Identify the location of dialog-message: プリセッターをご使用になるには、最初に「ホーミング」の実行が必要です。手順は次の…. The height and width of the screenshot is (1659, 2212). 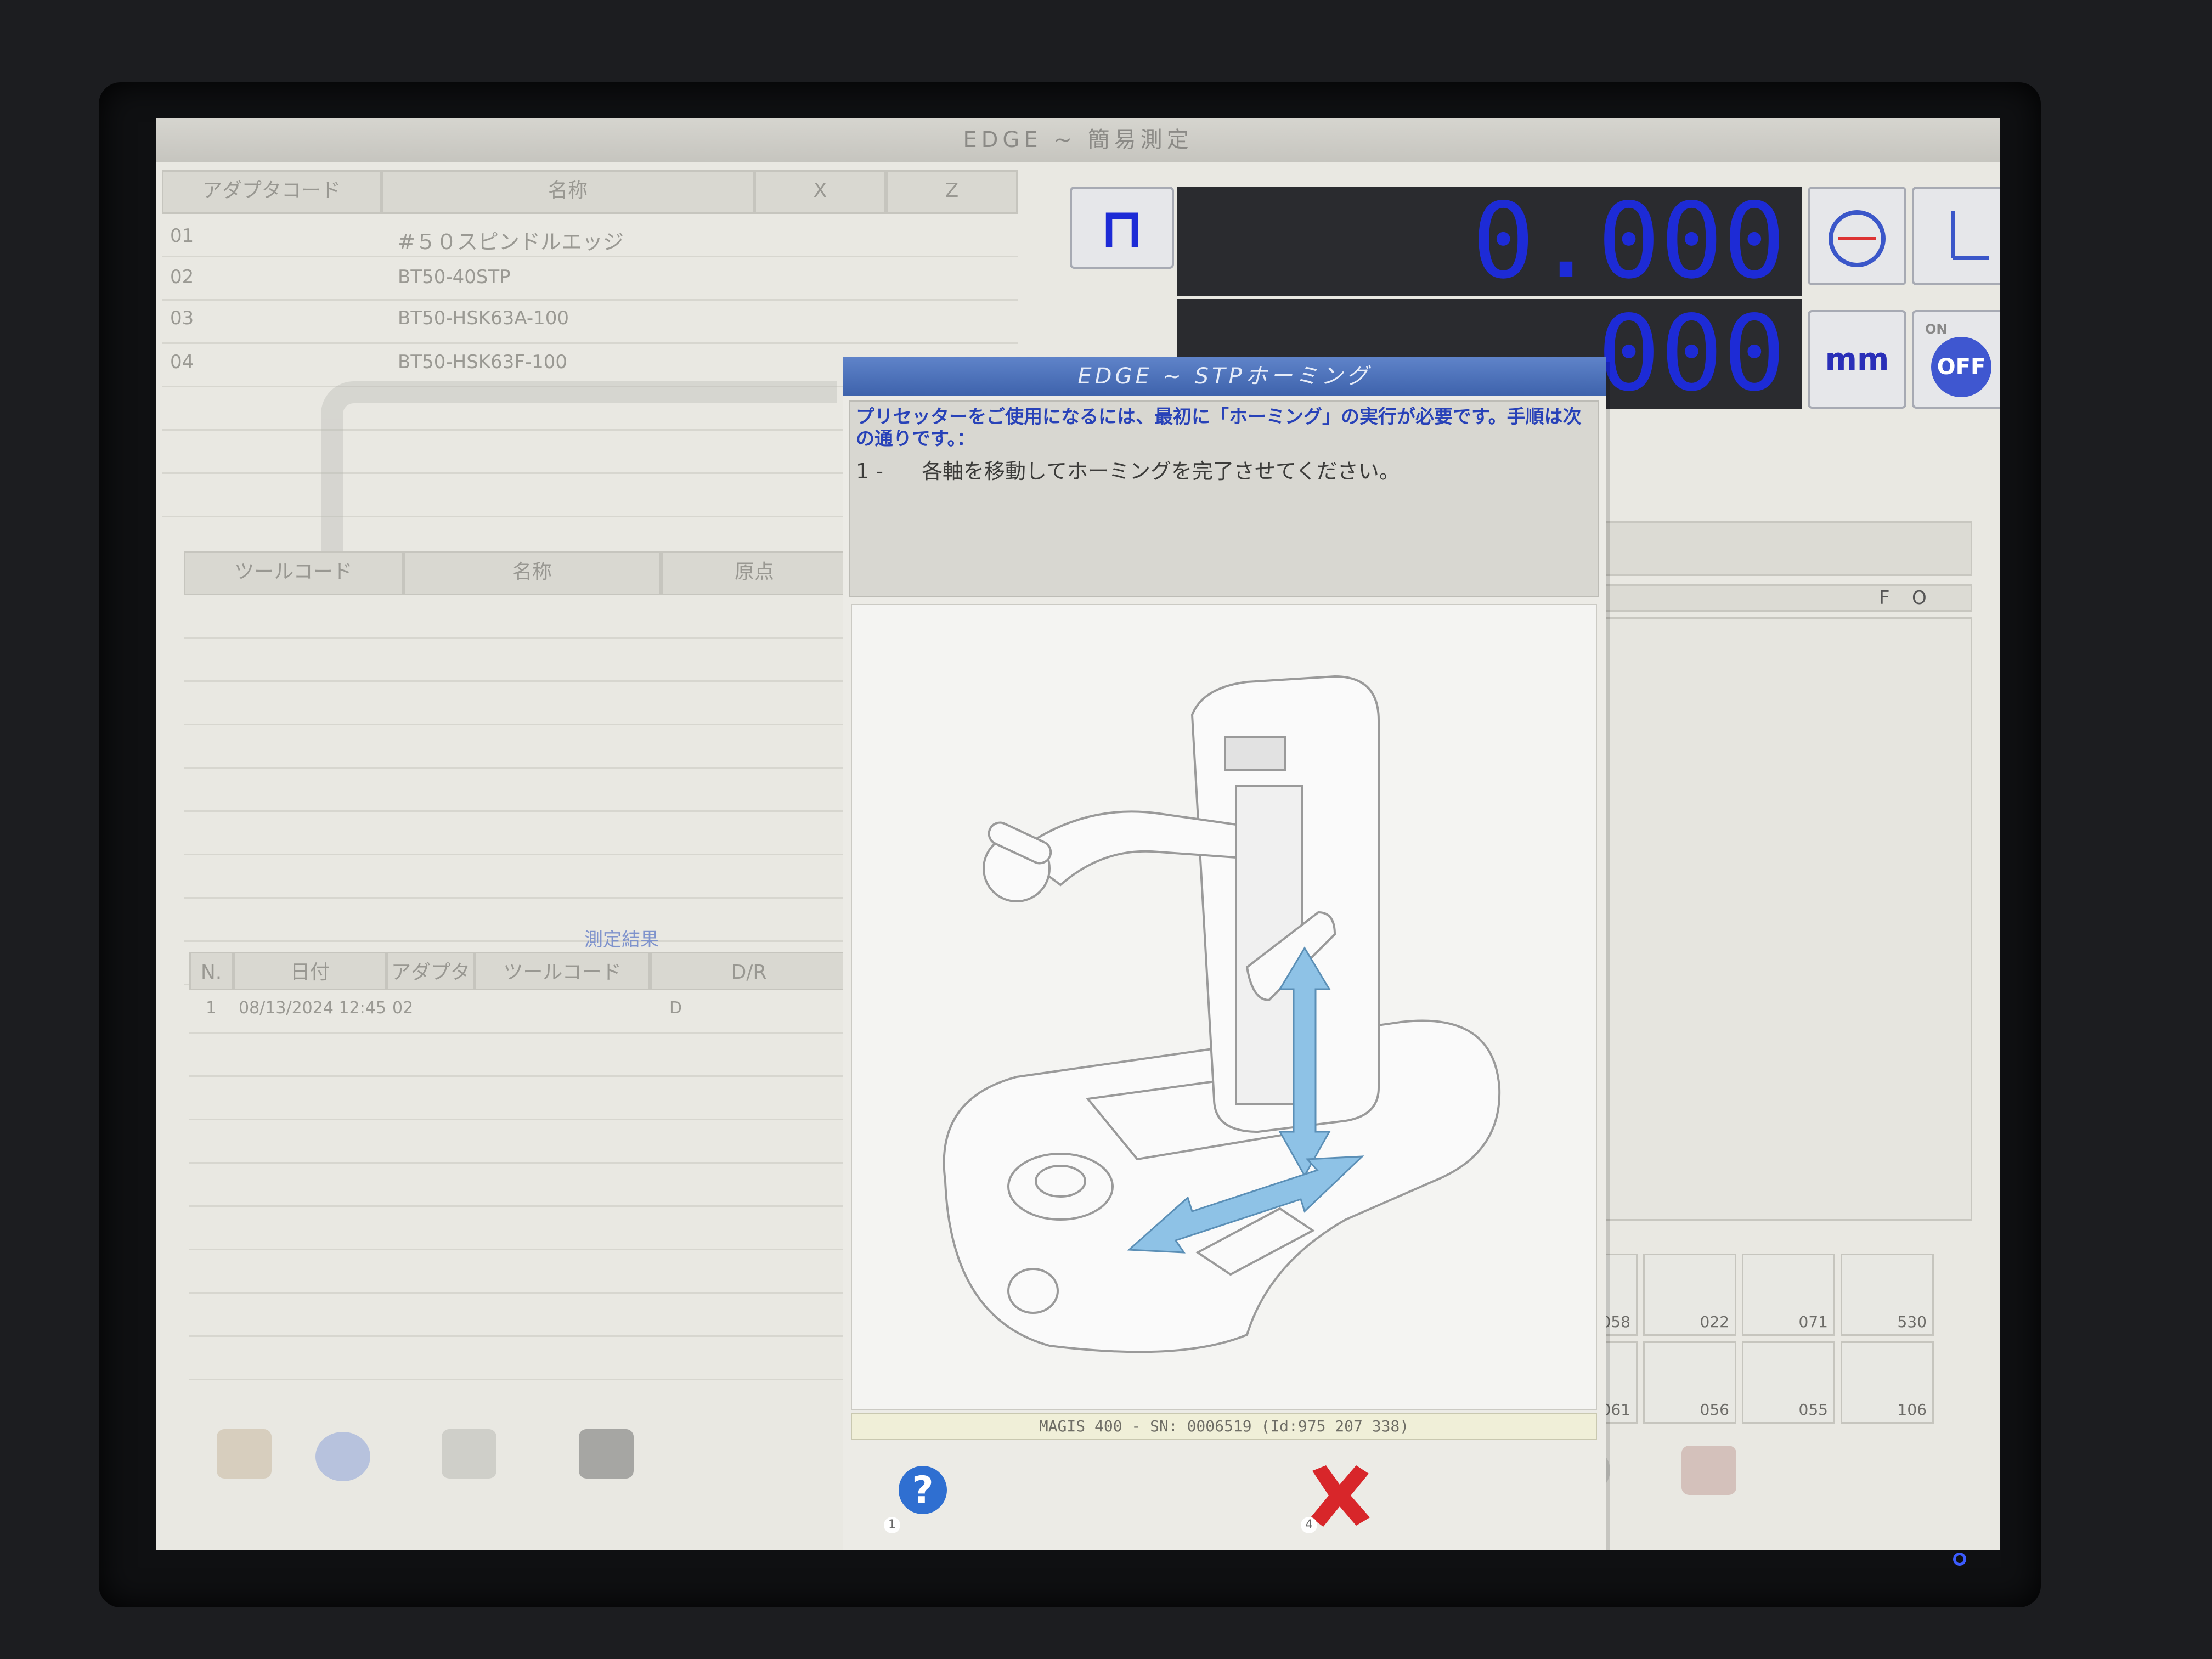
(1219, 428).